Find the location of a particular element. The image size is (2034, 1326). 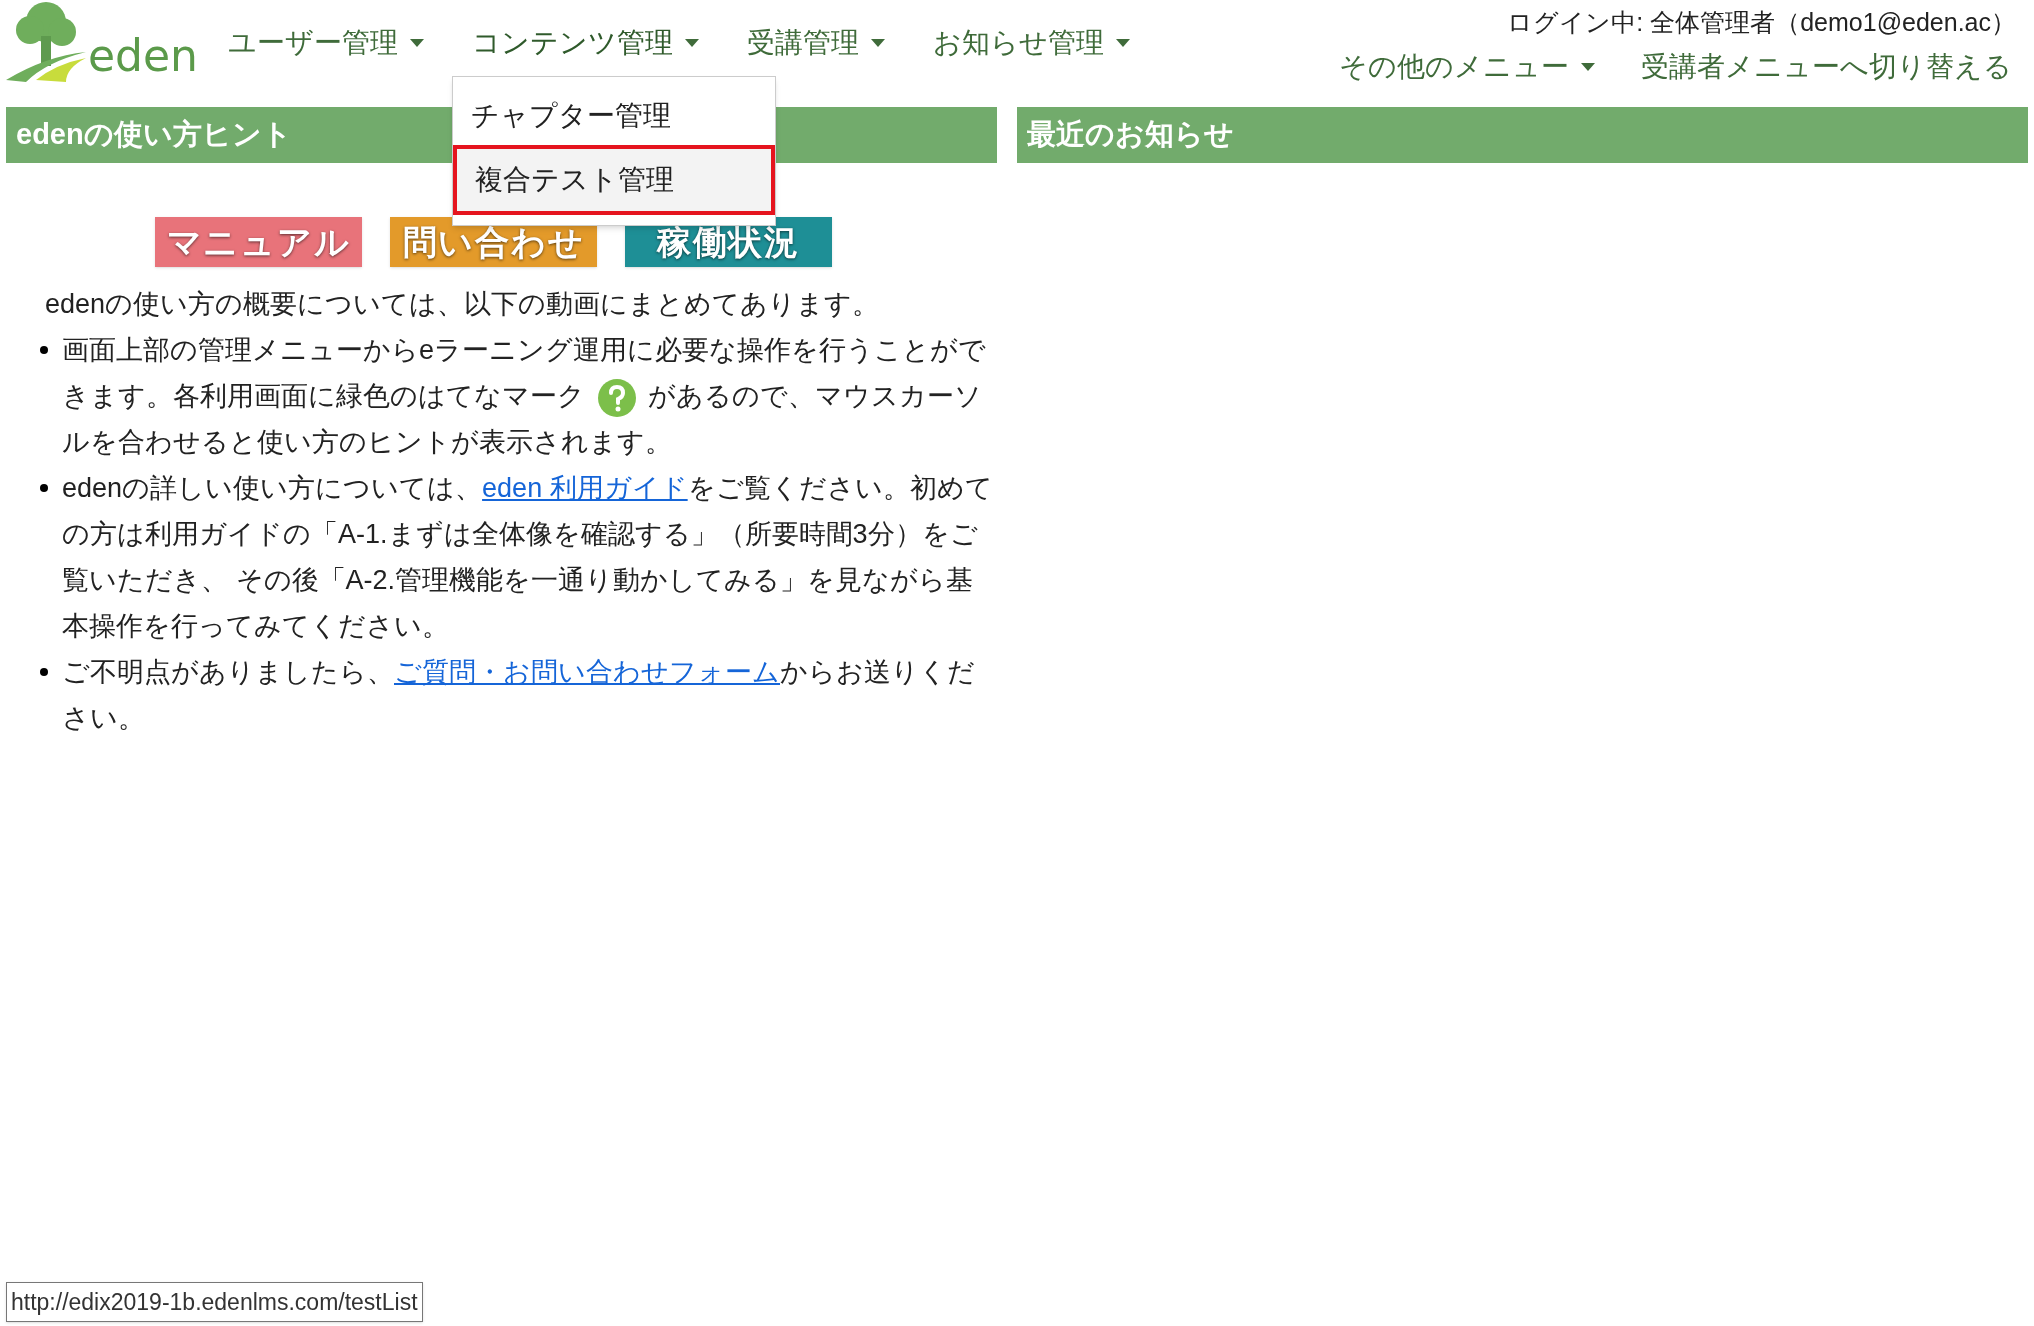

hint-paragraph: edenの詳しい使い方については、eden 利用ガイド をご覧ください。初めての方は利用ガイドの「A-1.まずは全体像を確認する」（所要時間3分）をご覧いただき、 その後「A-2.管理機能を一通り動かしてみる」を見ながら基本操作を行ってみてください。 is located at coordinates (528, 557).